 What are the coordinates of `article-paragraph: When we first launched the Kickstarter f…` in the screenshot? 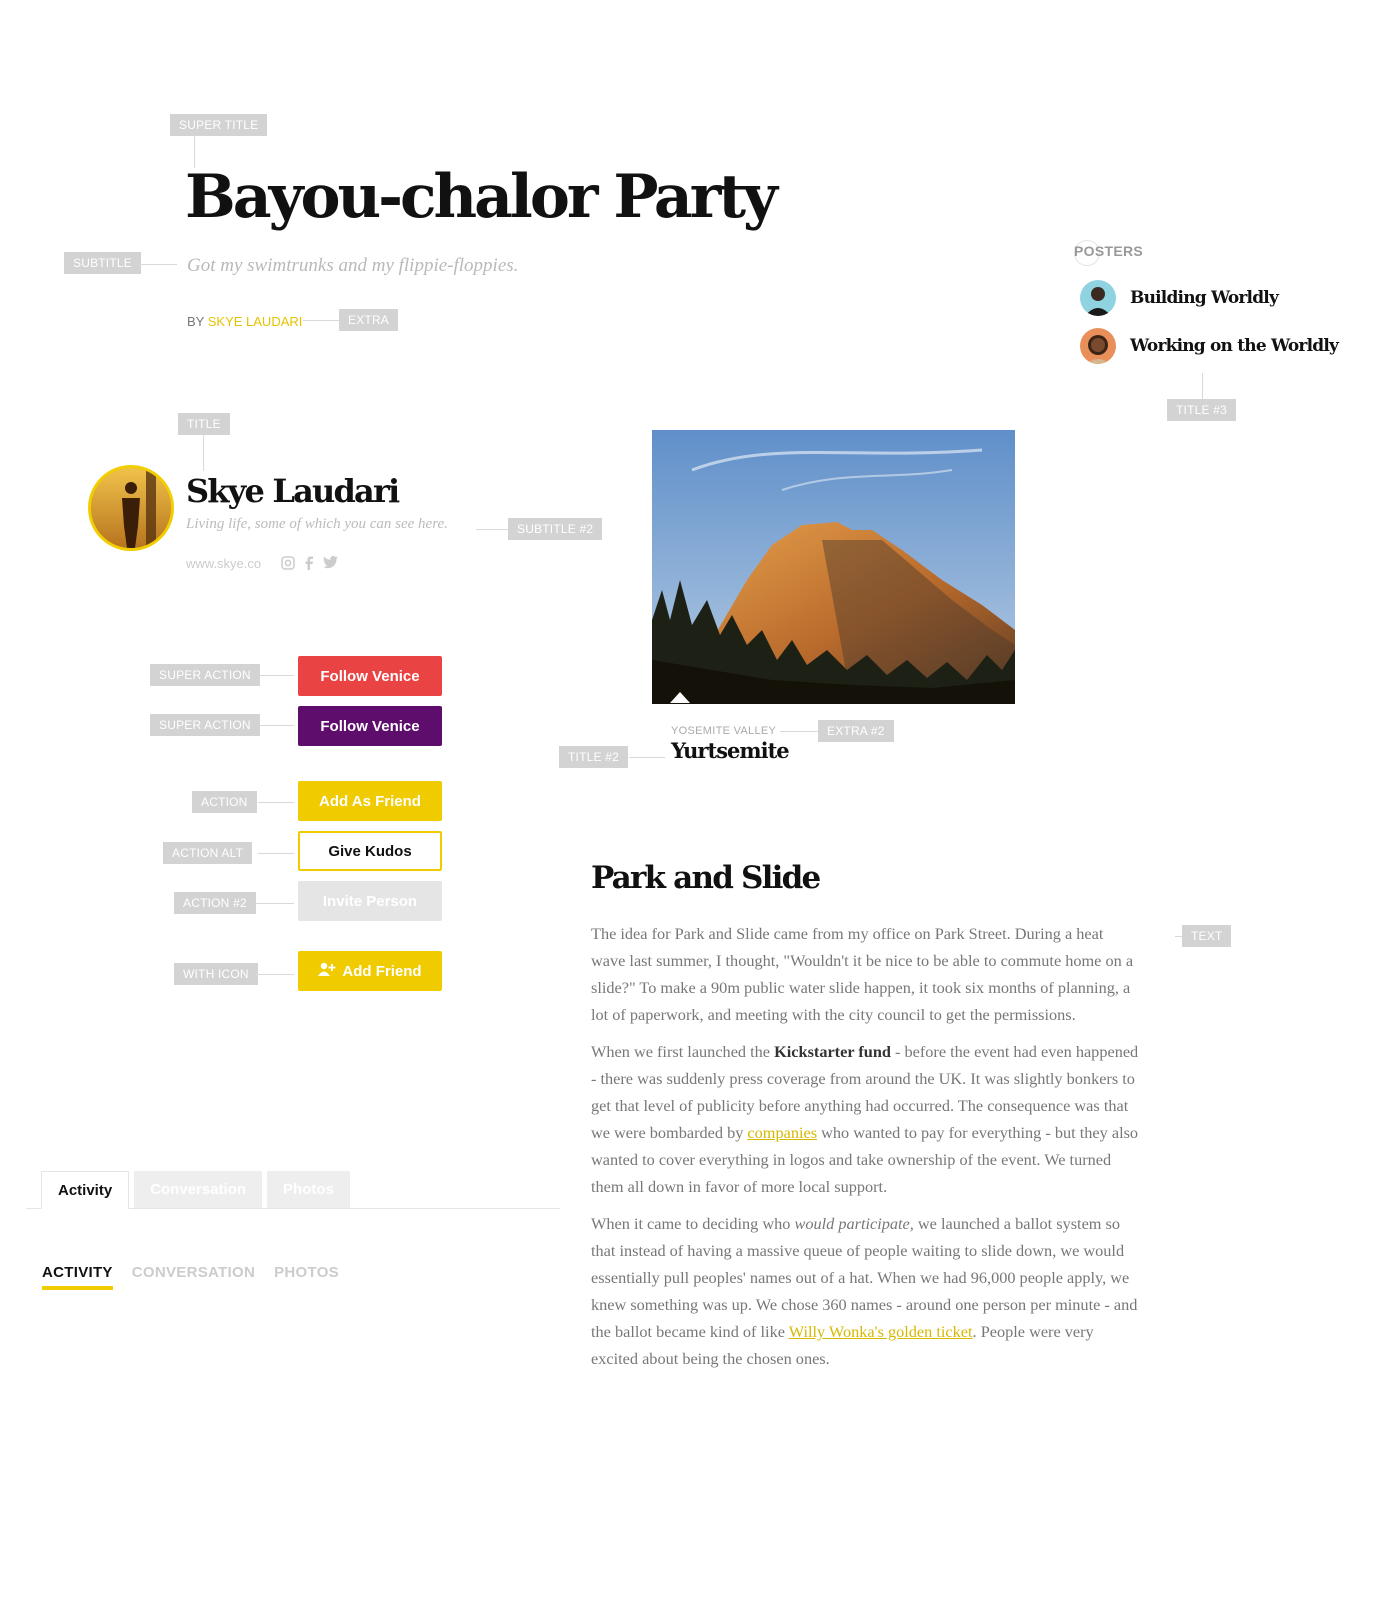 It's located at (865, 1119).